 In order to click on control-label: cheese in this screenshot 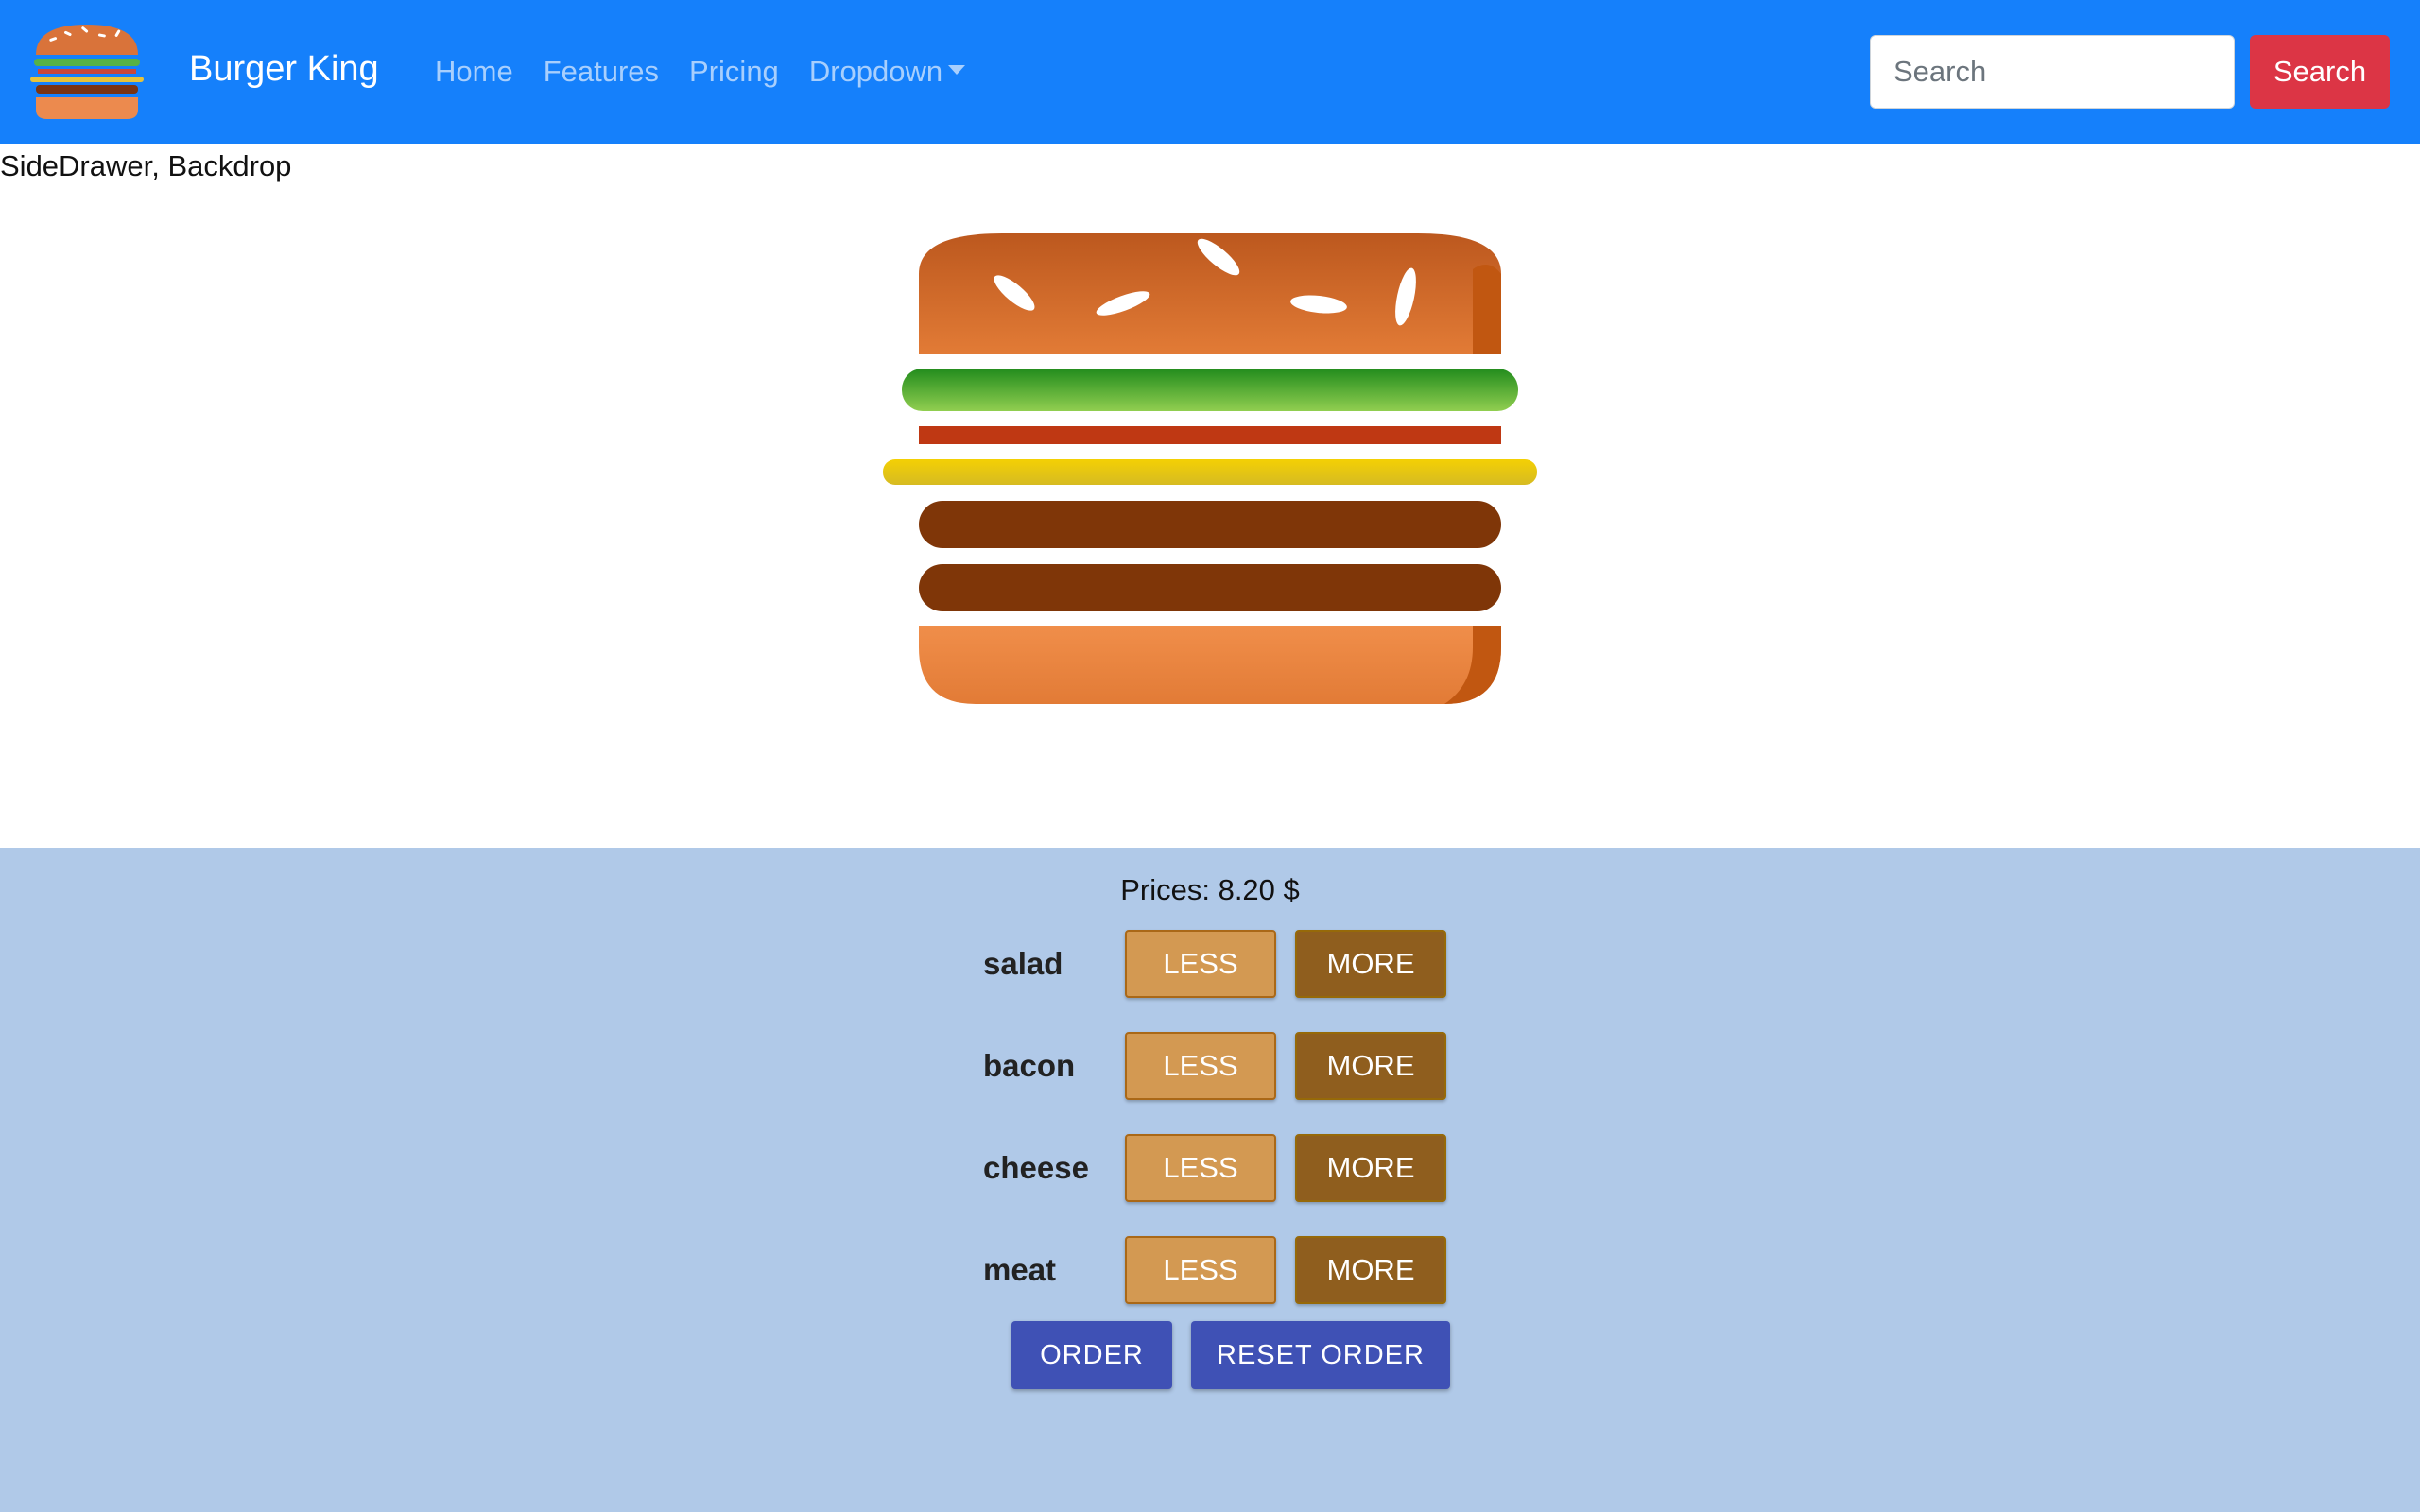, I will do `click(1036, 1167)`.